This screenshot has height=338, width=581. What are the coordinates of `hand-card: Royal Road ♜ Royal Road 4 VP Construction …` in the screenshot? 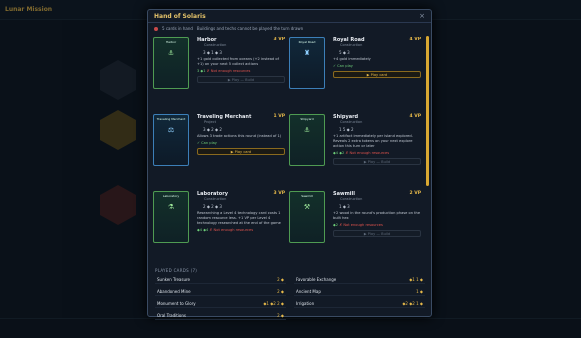 It's located at (355, 73).